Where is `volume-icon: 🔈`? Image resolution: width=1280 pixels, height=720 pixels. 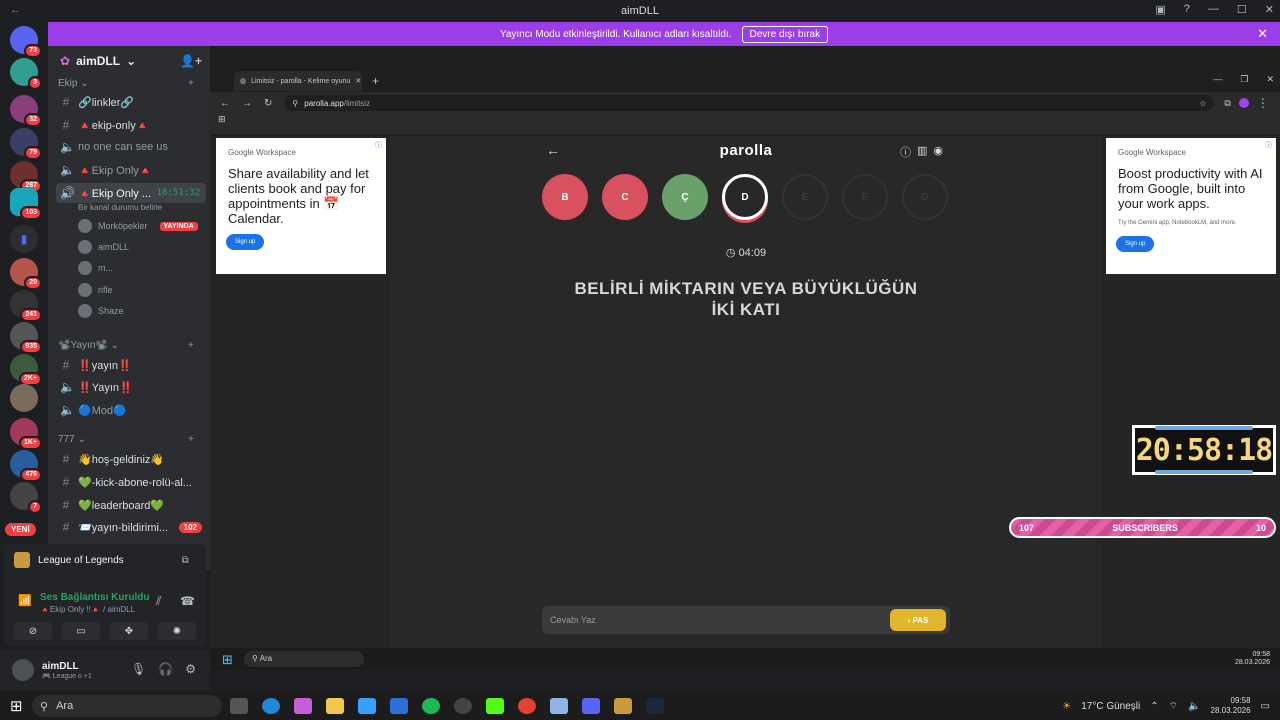 volume-icon: 🔈 is located at coordinates (1194, 706).